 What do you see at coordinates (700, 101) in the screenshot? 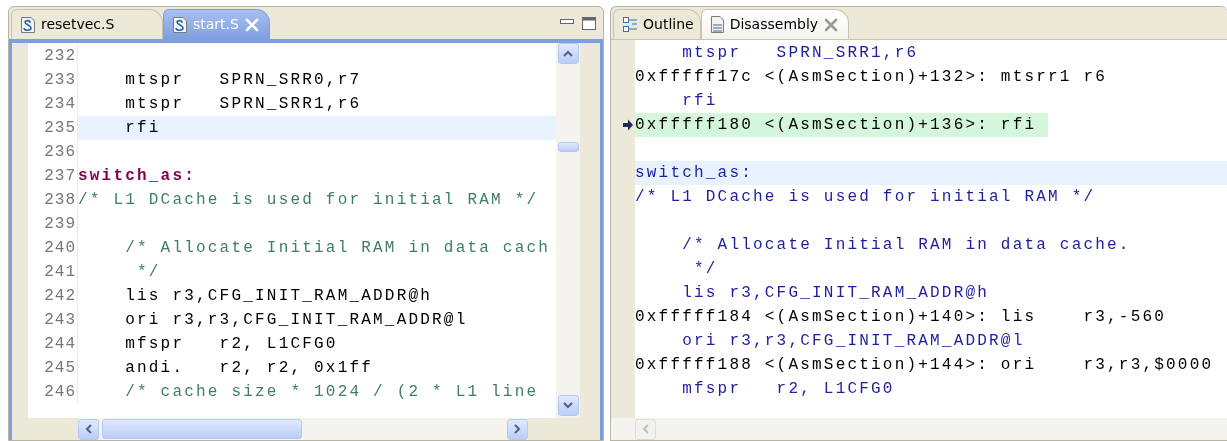
I see `code-line: rfi` at bounding box center [700, 101].